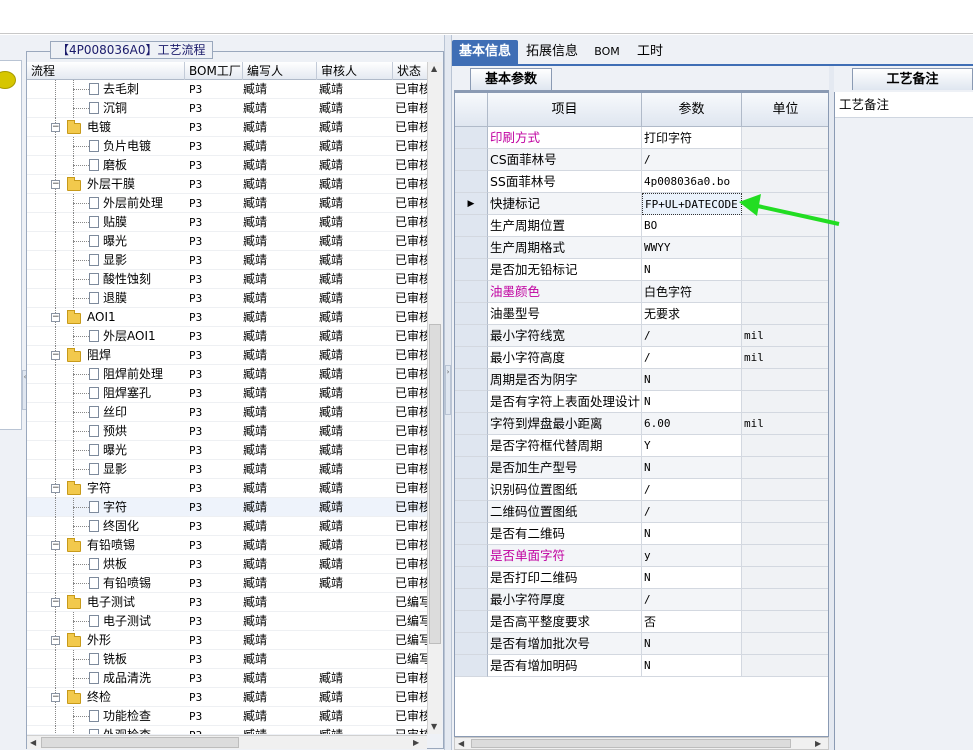 This screenshot has width=973, height=750. I want to click on scroll-right-icon: ▶, so click(818, 743).